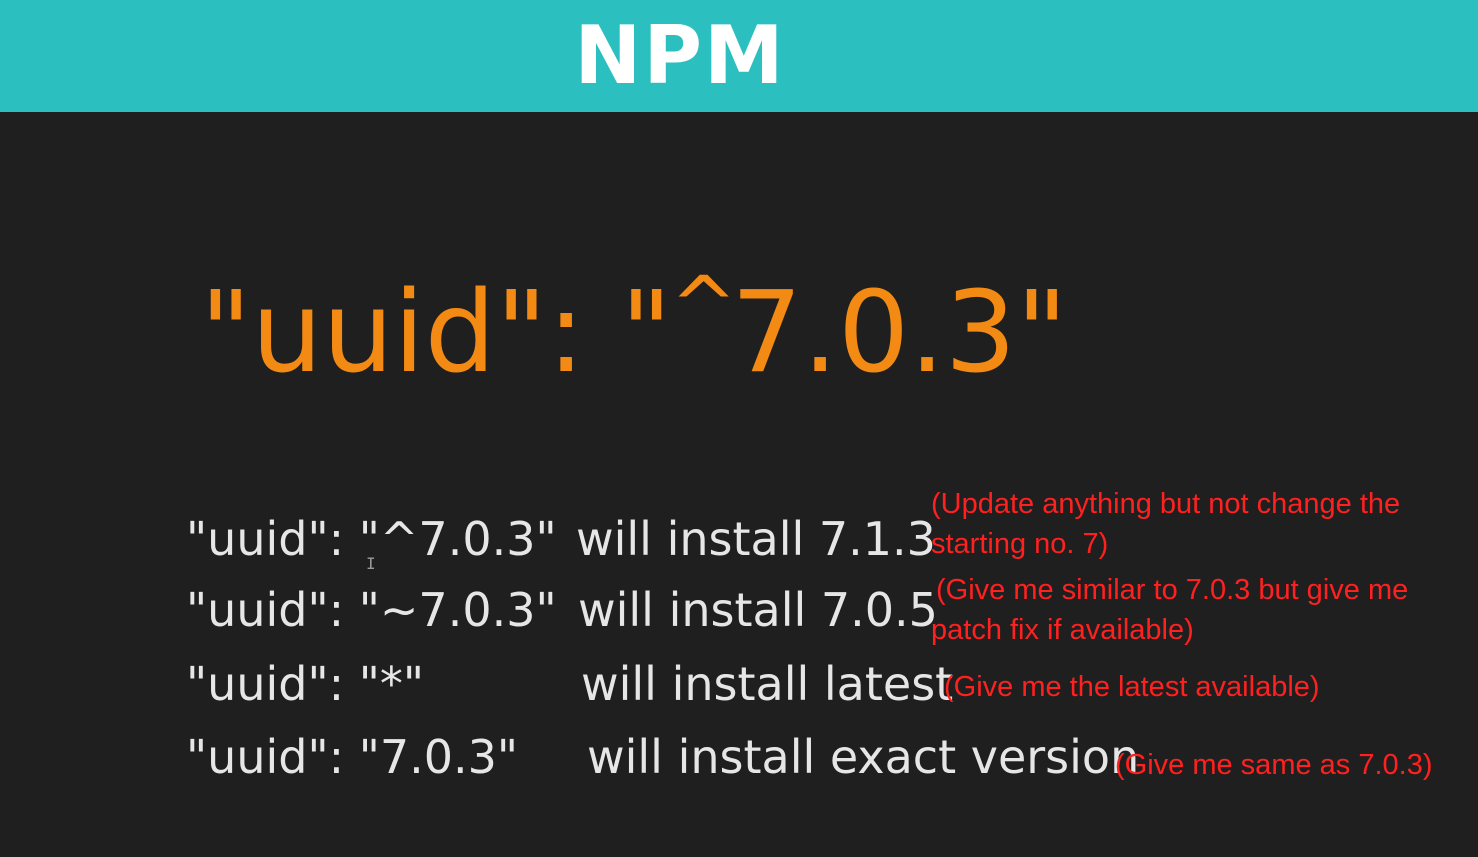  What do you see at coordinates (1166, 504) in the screenshot?
I see `note-caret-line1: (Update anything but not change the` at bounding box center [1166, 504].